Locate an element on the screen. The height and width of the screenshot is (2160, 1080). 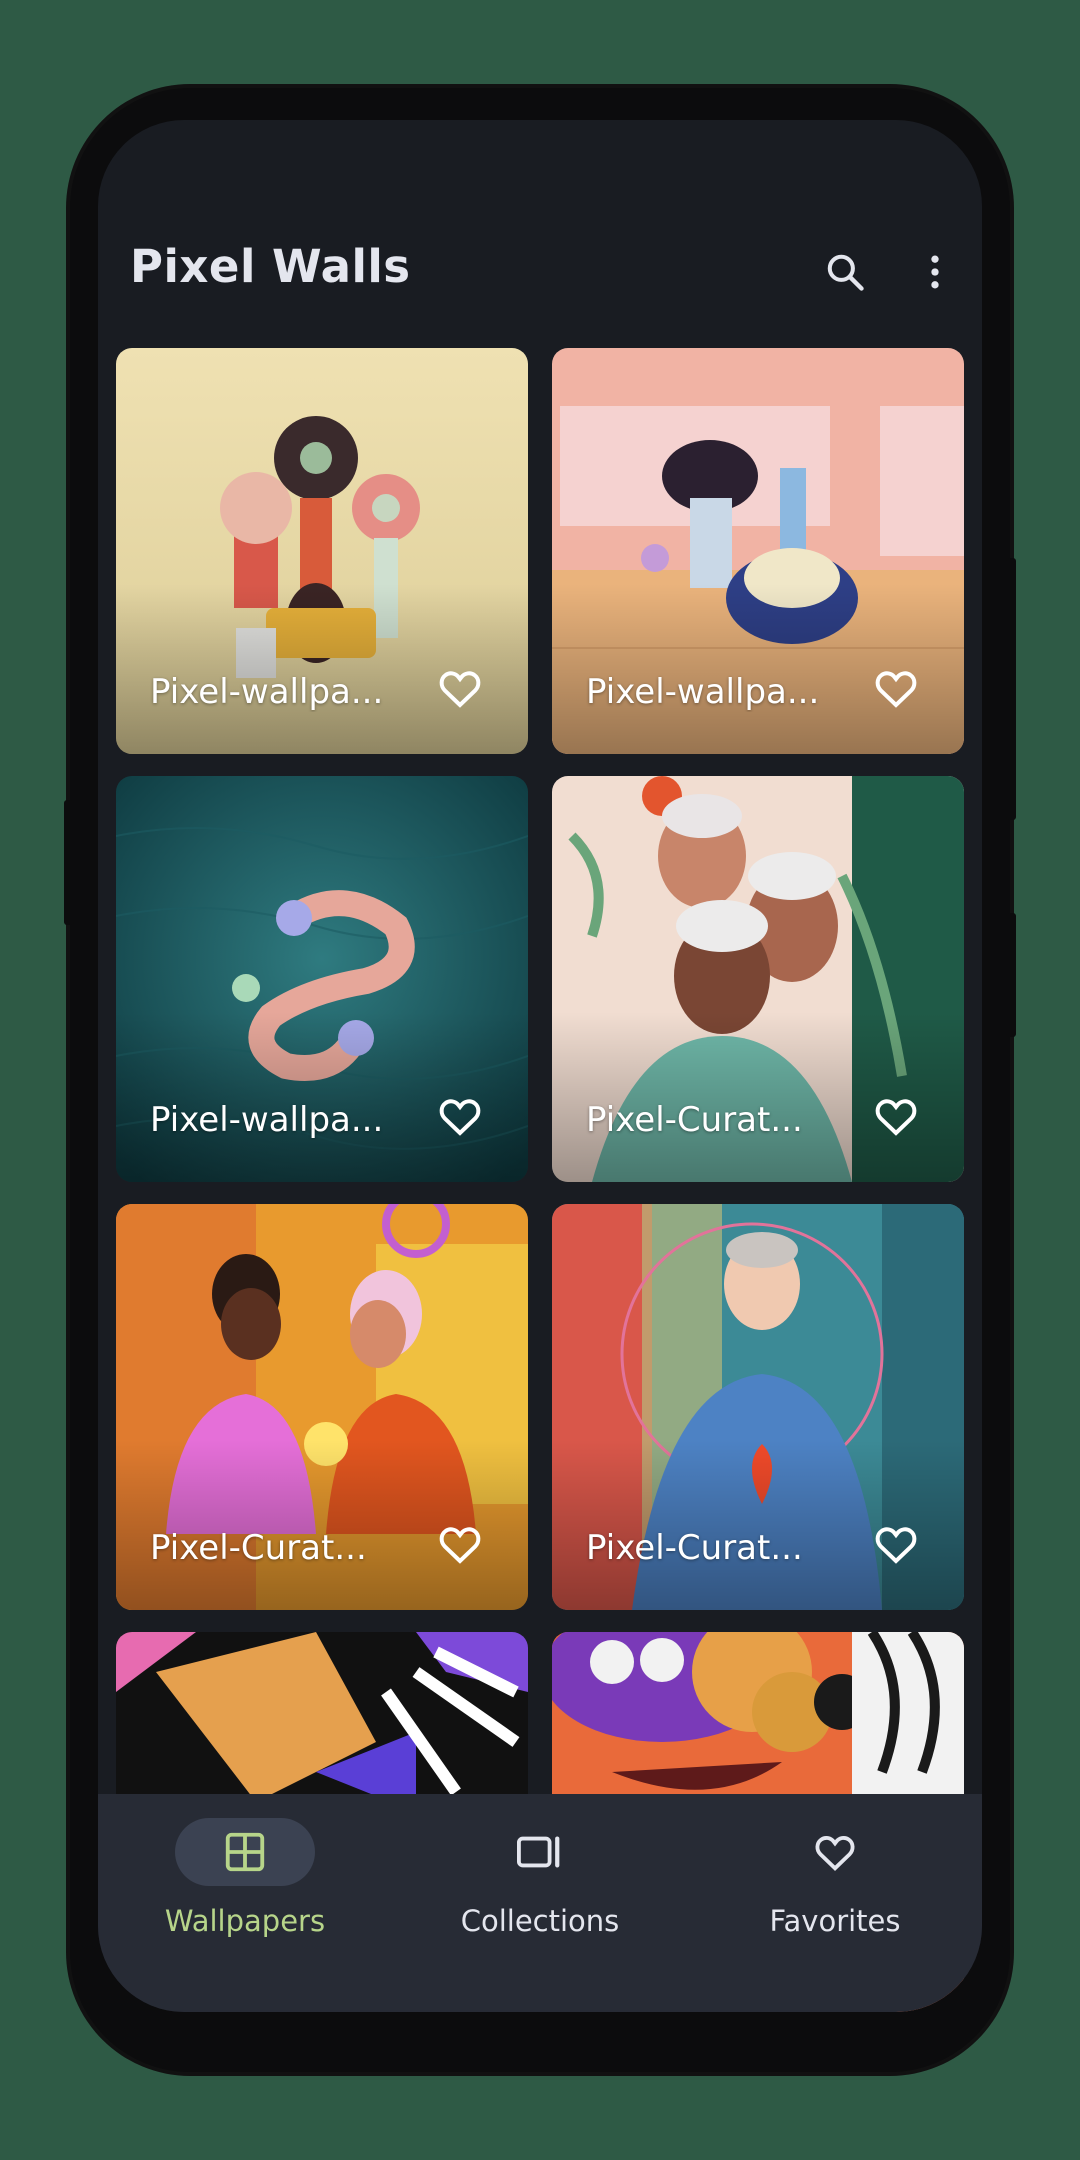
collections-icon is located at coordinates (538, 1852).